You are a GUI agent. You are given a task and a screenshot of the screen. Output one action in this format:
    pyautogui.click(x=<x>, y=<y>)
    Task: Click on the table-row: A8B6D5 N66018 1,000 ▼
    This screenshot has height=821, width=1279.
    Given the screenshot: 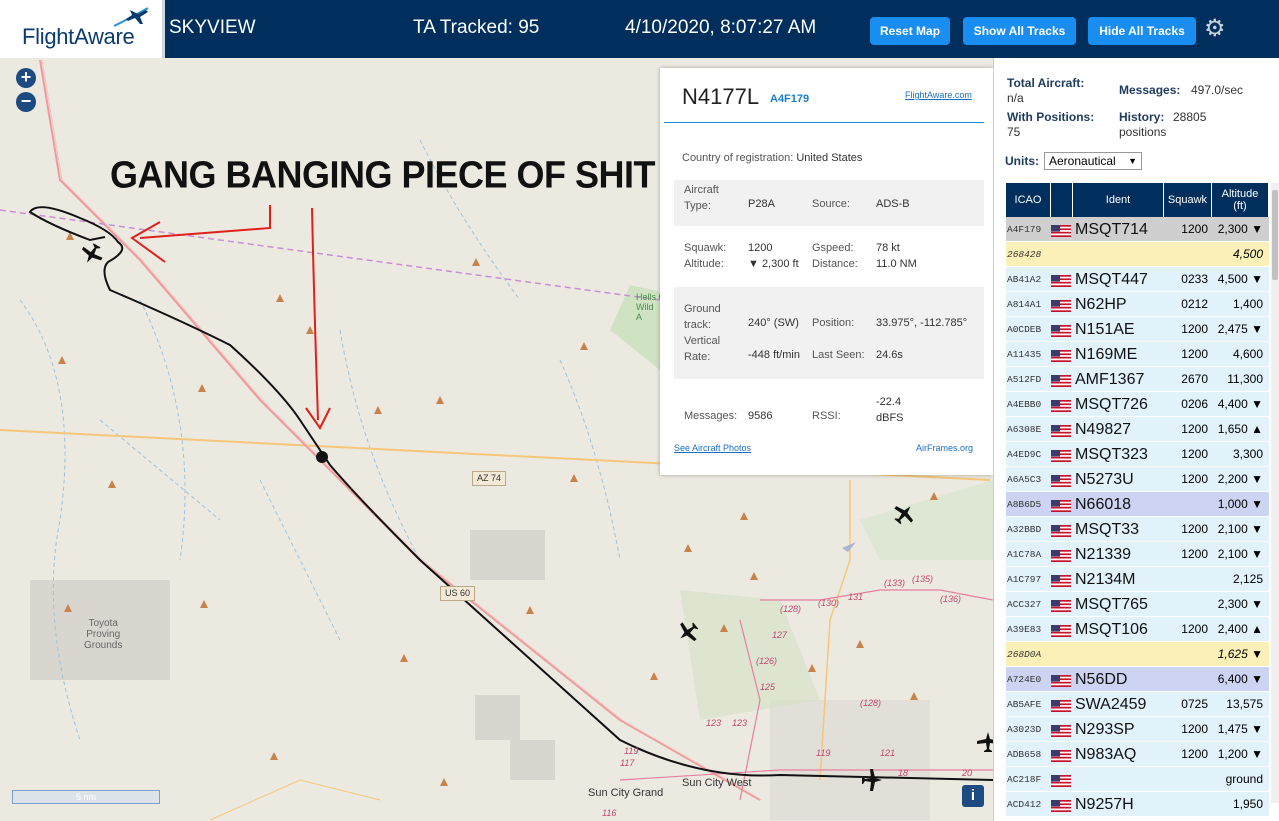 What is the action you would take?
    pyautogui.click(x=1137, y=504)
    